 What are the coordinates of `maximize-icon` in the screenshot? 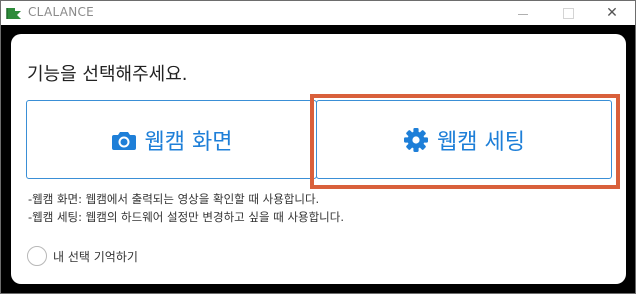 It's located at (568, 13).